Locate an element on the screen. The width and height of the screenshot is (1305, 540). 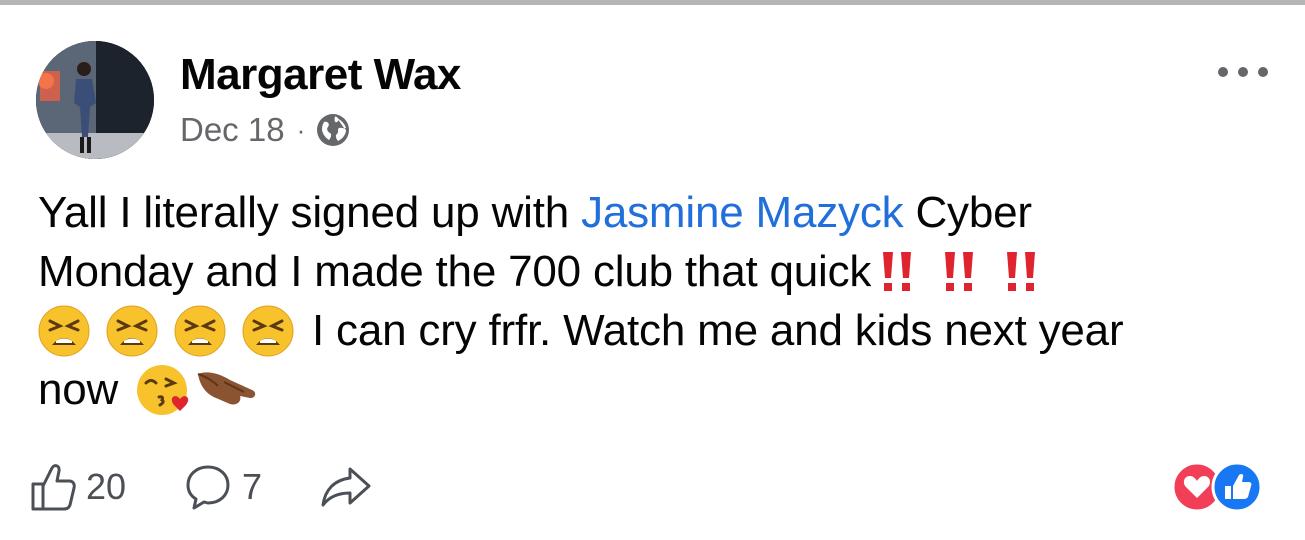
avatar is located at coordinates (95, 100).